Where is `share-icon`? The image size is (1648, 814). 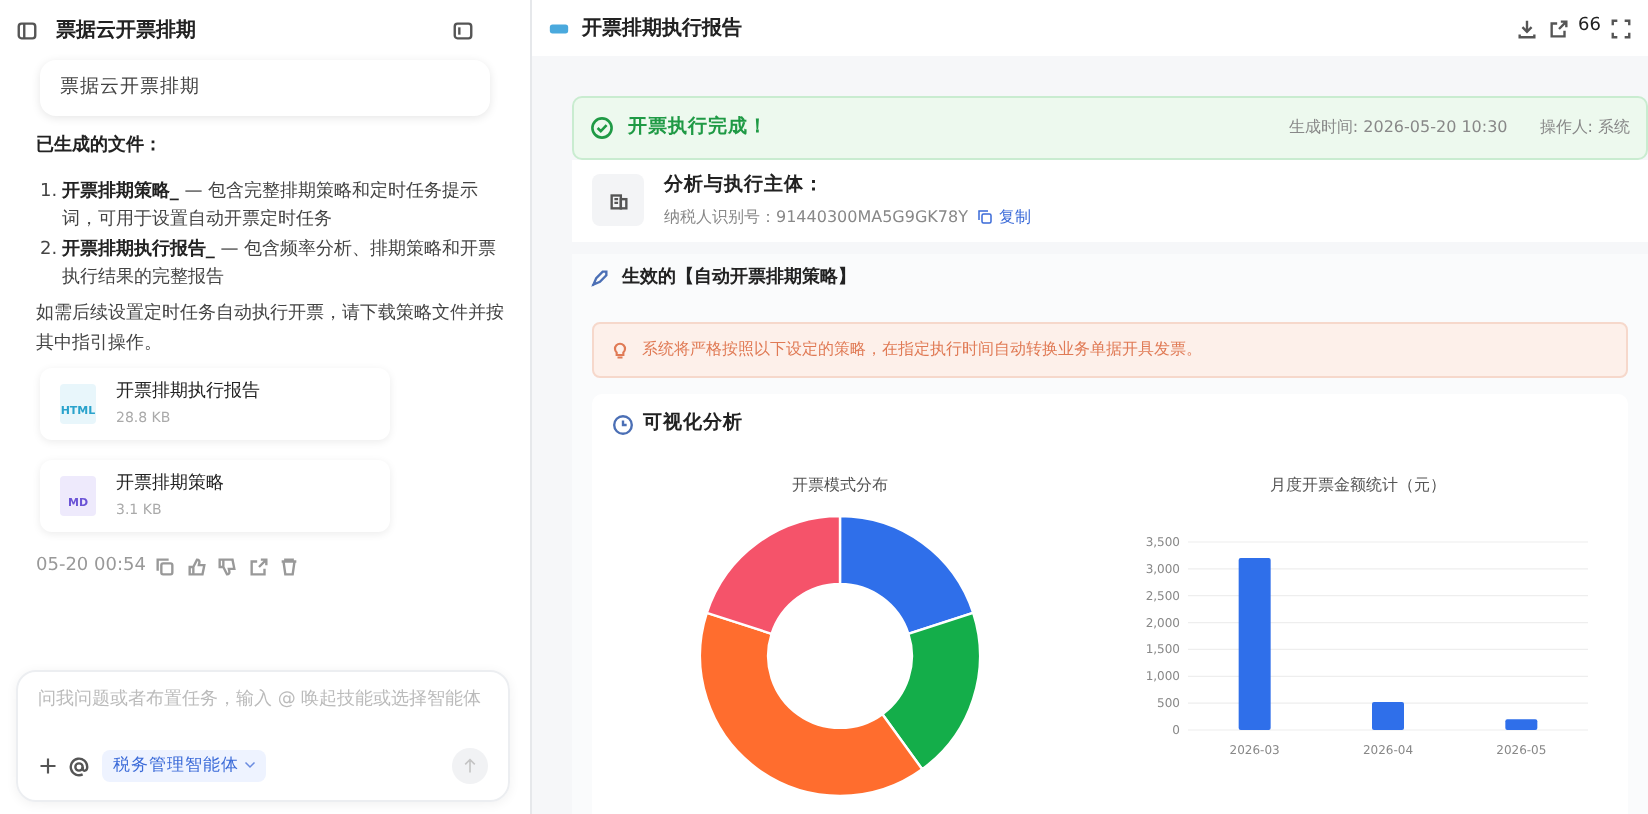
share-icon is located at coordinates (258, 567).